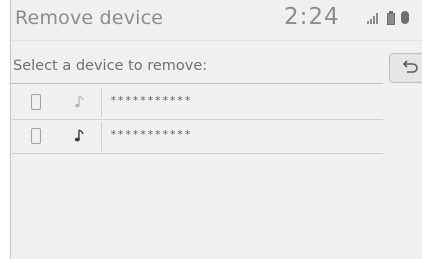 This screenshot has width=422, height=259. What do you see at coordinates (391, 18) in the screenshot?
I see `battery-icon` at bounding box center [391, 18].